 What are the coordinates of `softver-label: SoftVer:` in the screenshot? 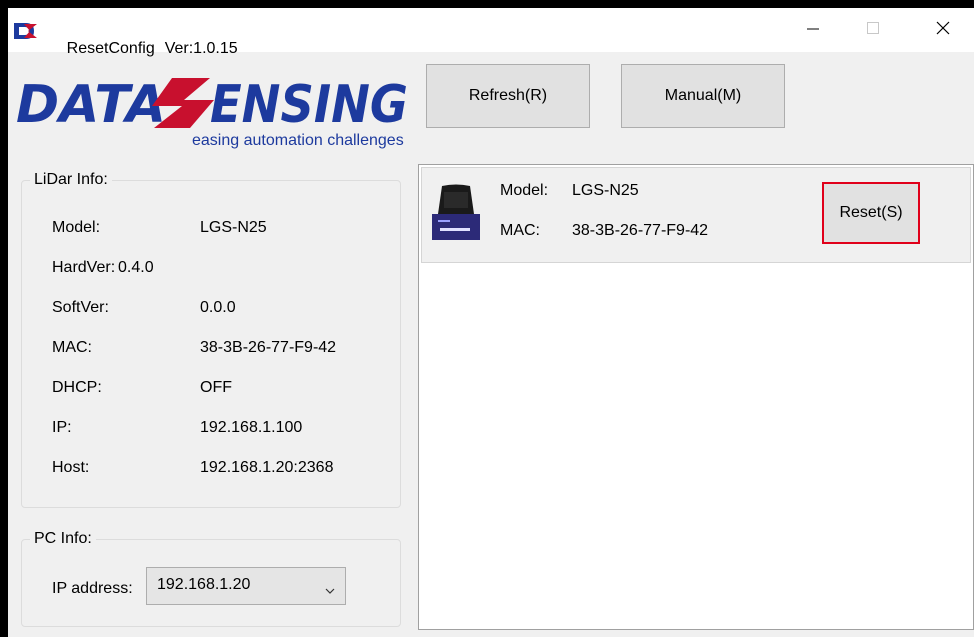 It's located at (80, 307).